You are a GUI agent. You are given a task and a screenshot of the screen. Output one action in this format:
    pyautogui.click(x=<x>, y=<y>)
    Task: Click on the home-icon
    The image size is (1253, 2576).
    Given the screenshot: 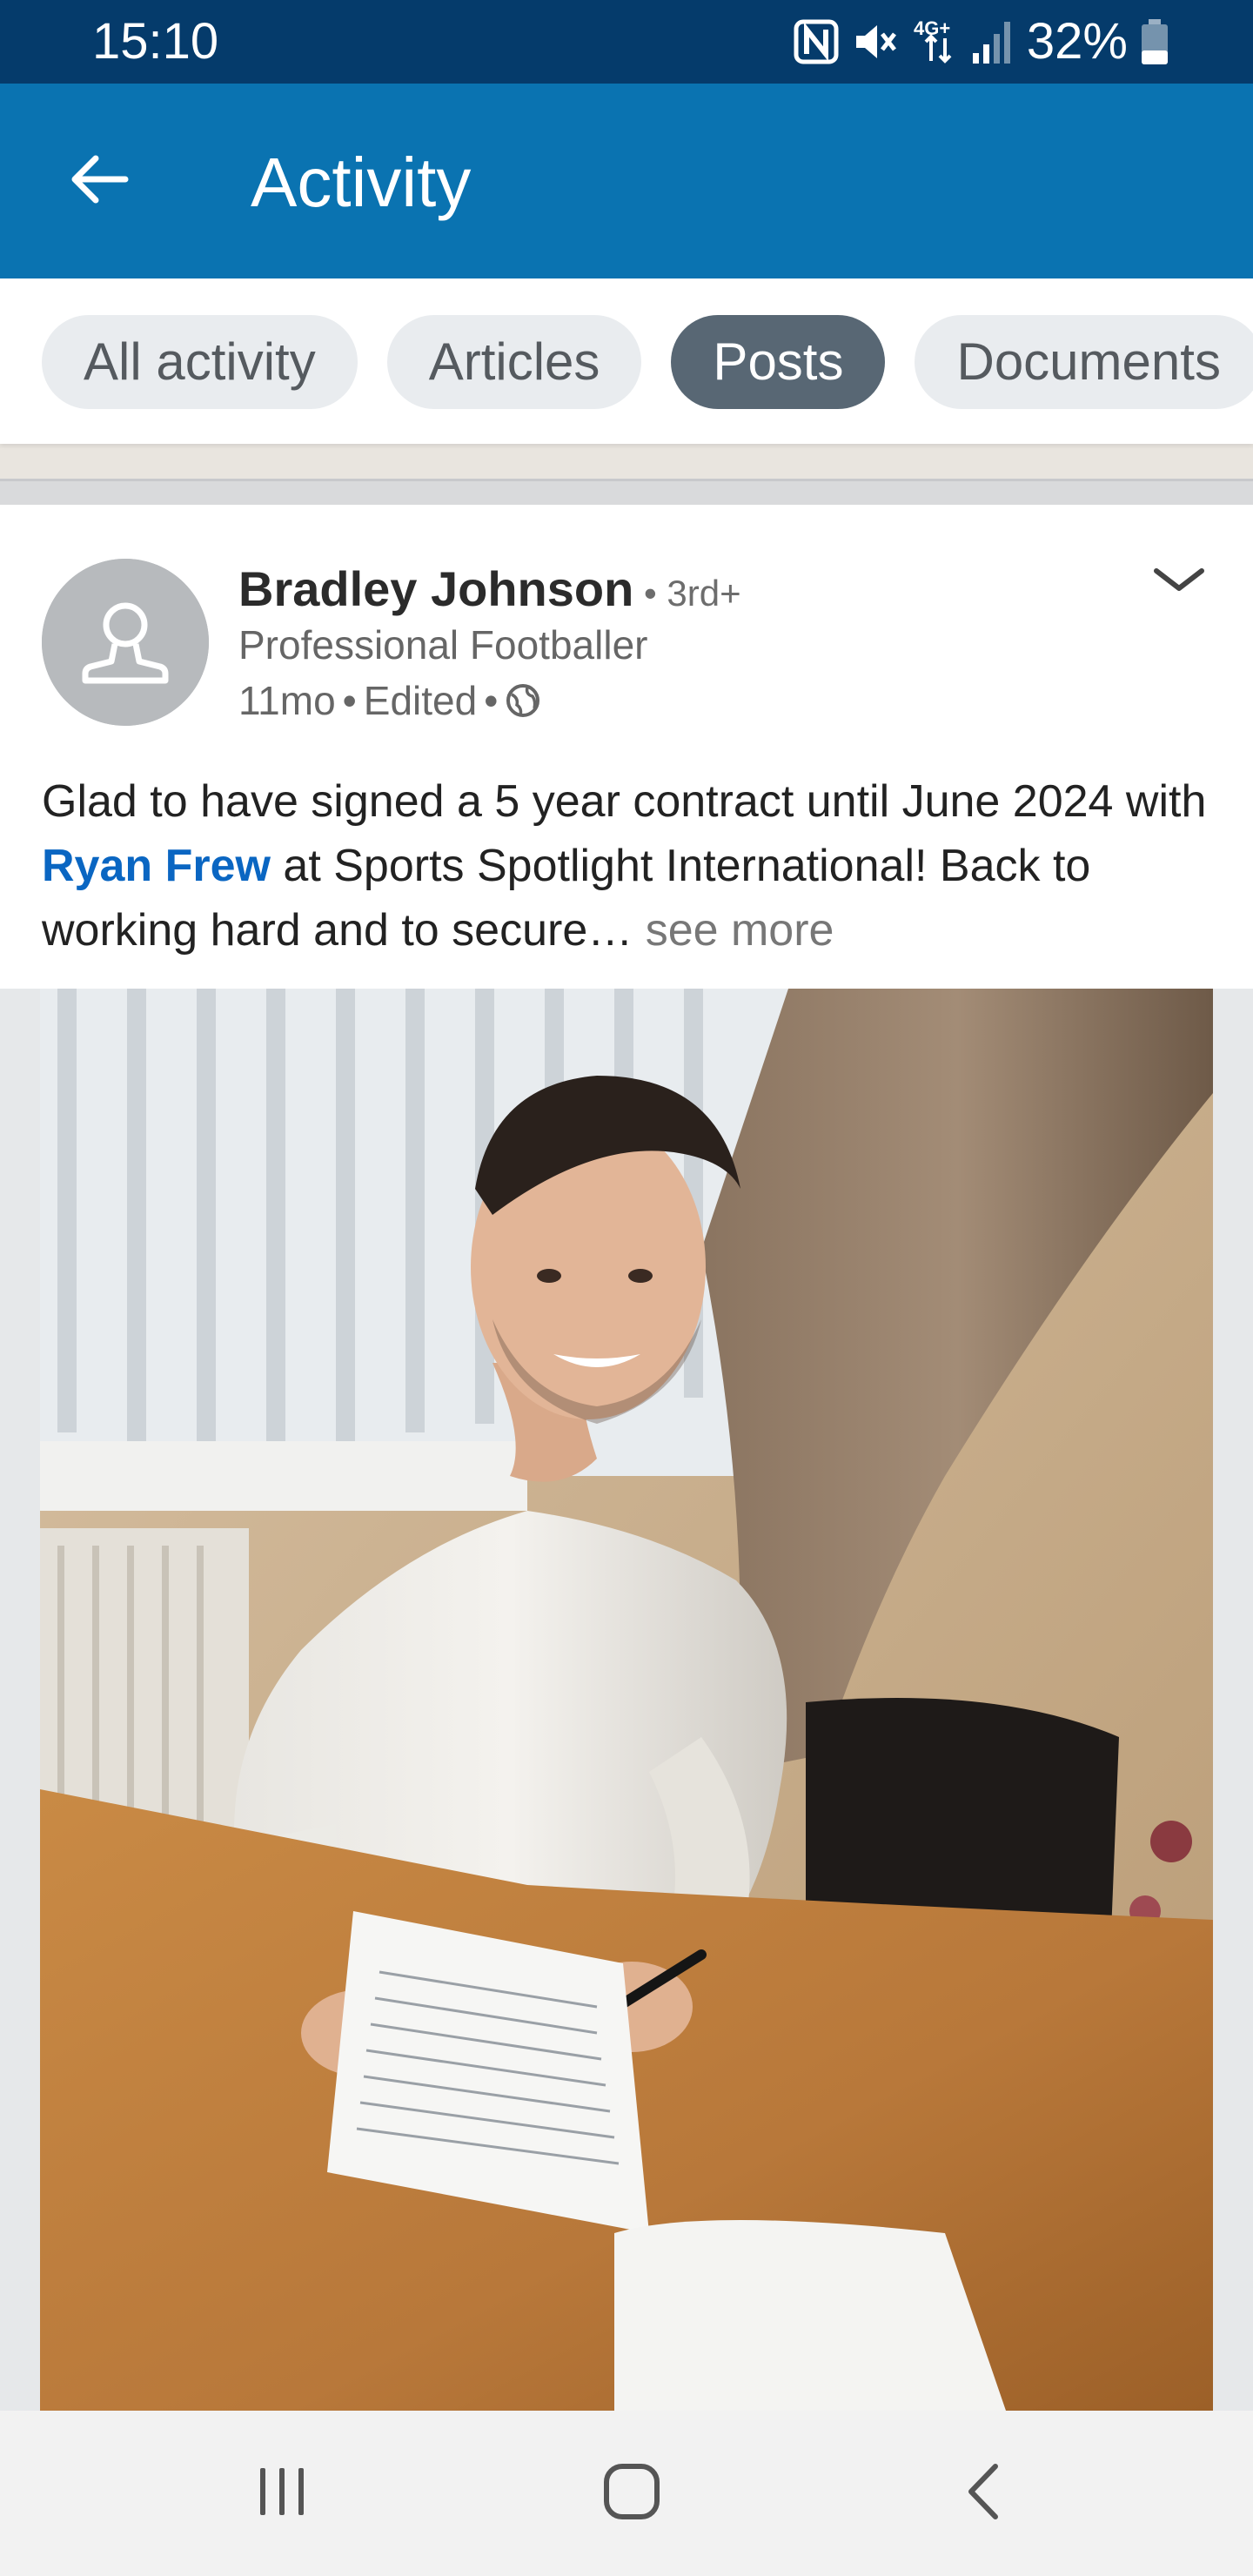 What is the action you would take?
    pyautogui.click(x=631, y=2493)
    